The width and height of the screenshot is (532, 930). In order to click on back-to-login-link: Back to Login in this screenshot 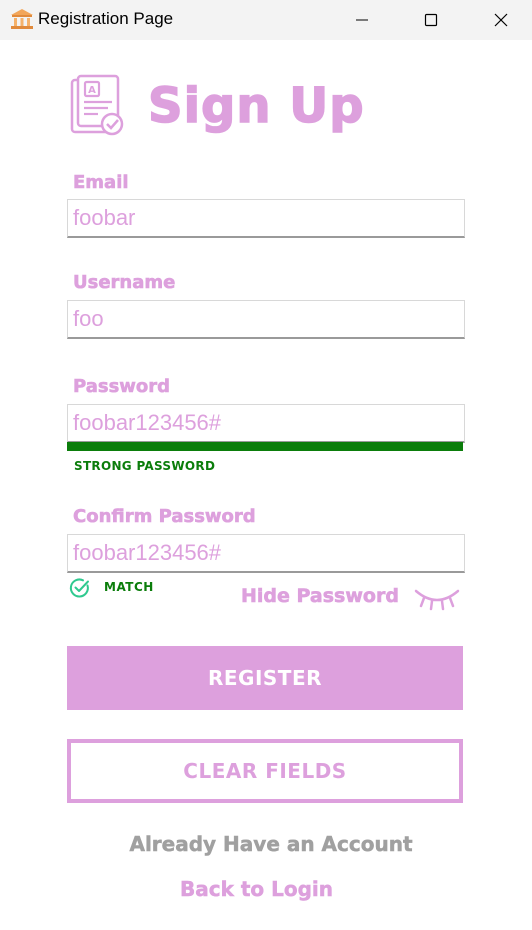, I will do `click(257, 889)`.